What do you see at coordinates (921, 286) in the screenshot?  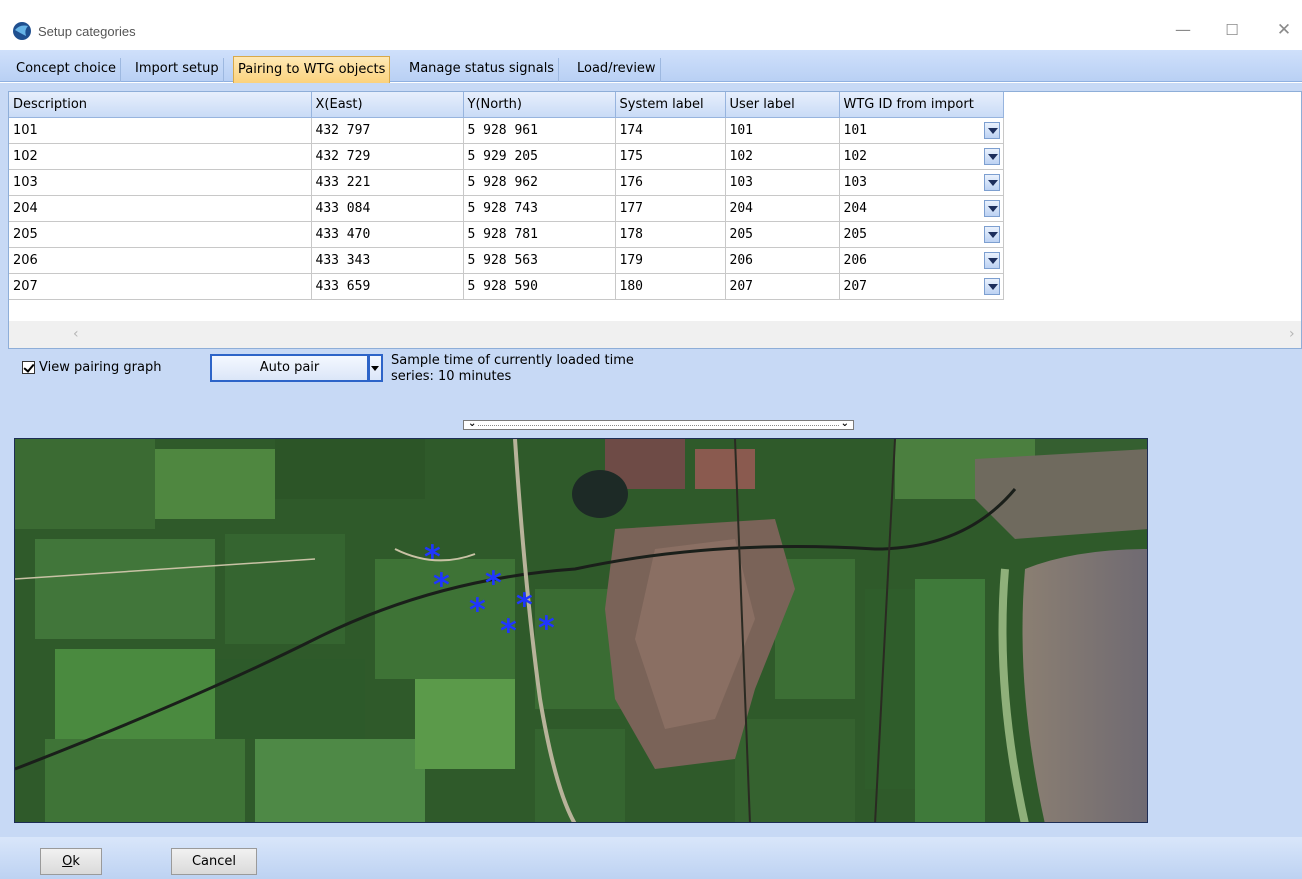 I see `cell-wtg-id: 207` at bounding box center [921, 286].